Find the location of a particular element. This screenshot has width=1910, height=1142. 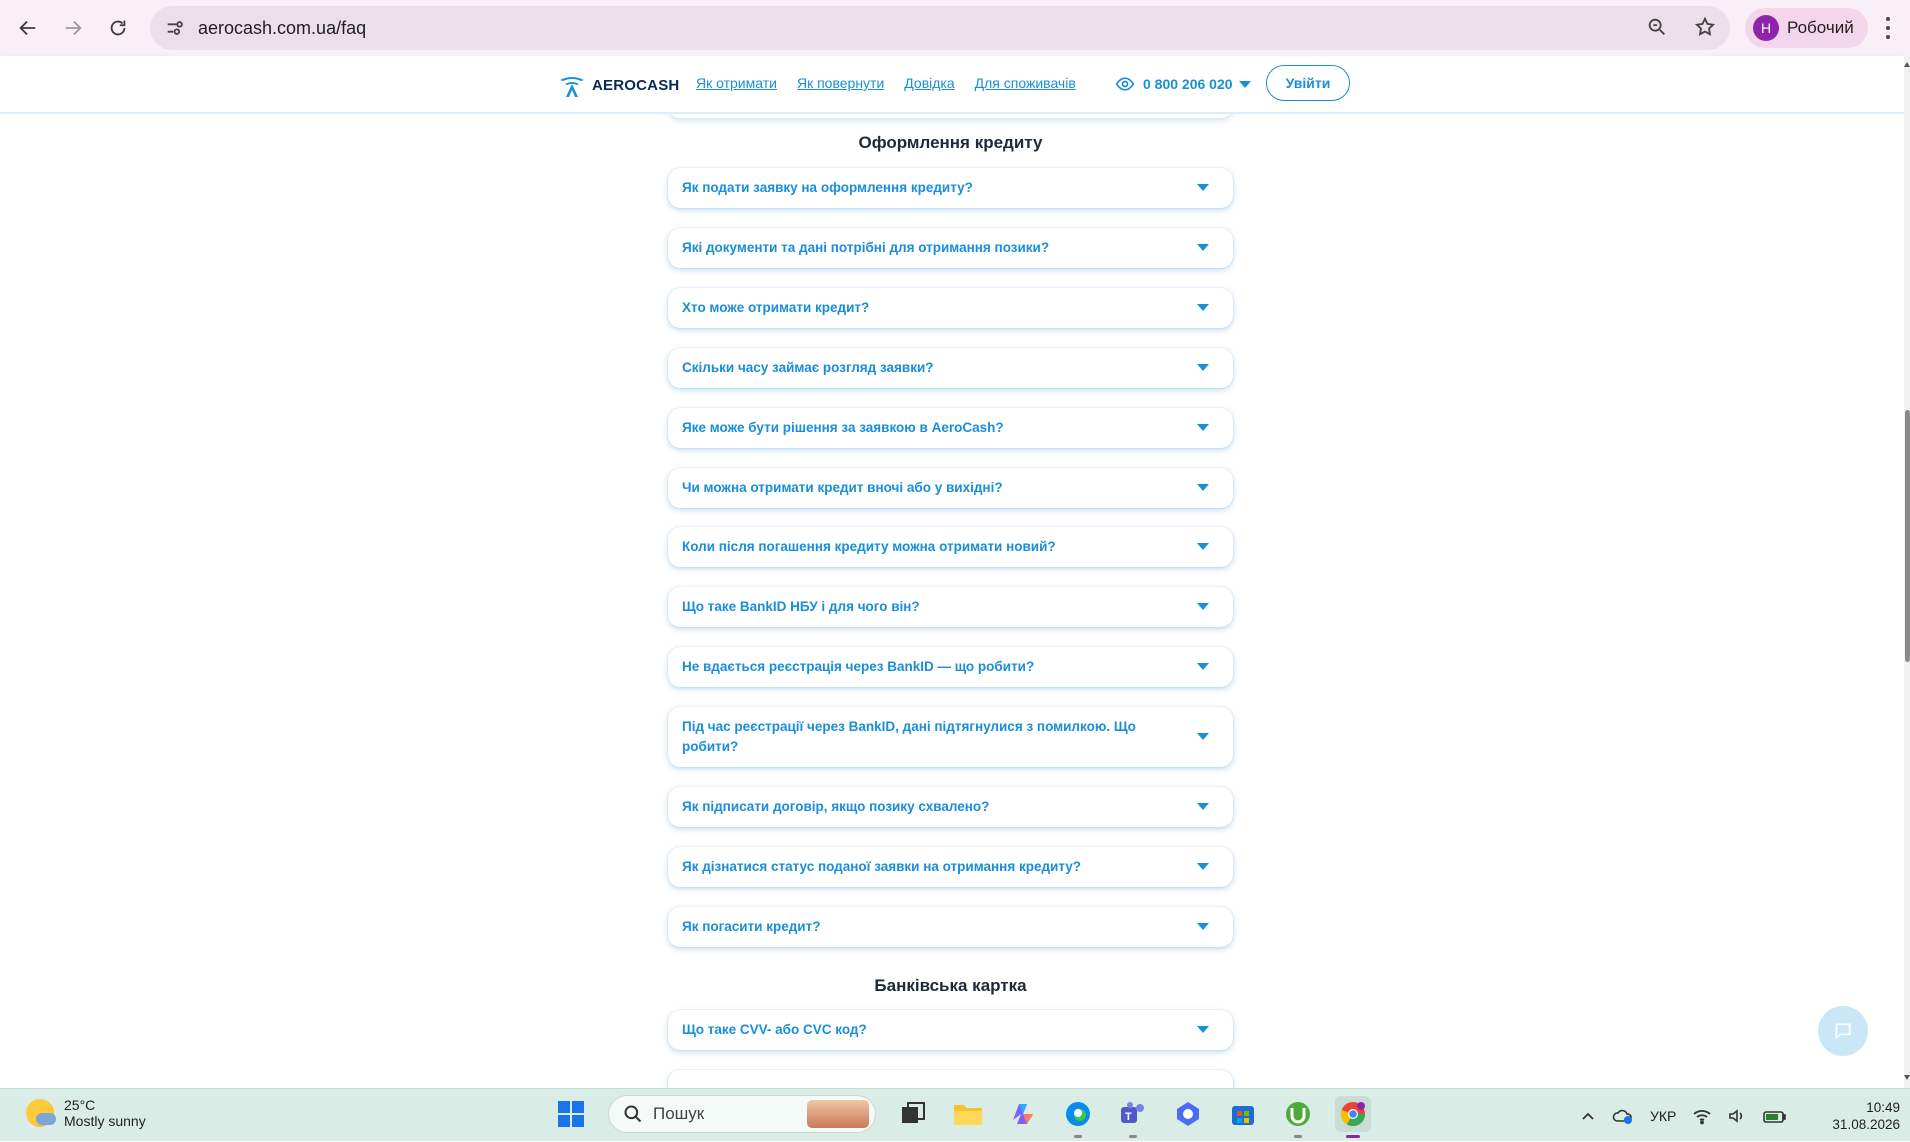

clock-time: 10:49 is located at coordinates (1883, 1107).